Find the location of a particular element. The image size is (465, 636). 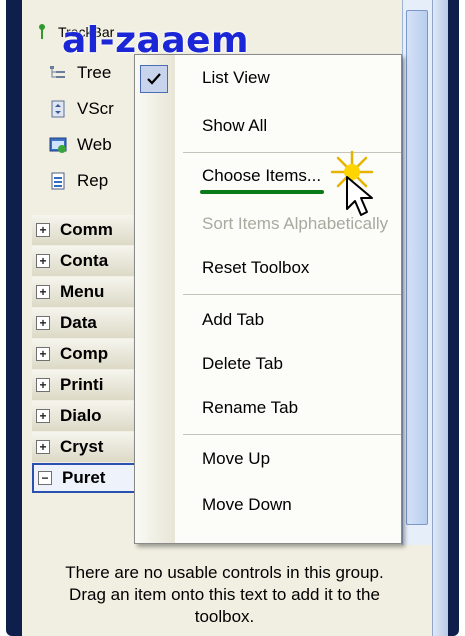

menu-item-list-view: List View is located at coordinates (268, 78).